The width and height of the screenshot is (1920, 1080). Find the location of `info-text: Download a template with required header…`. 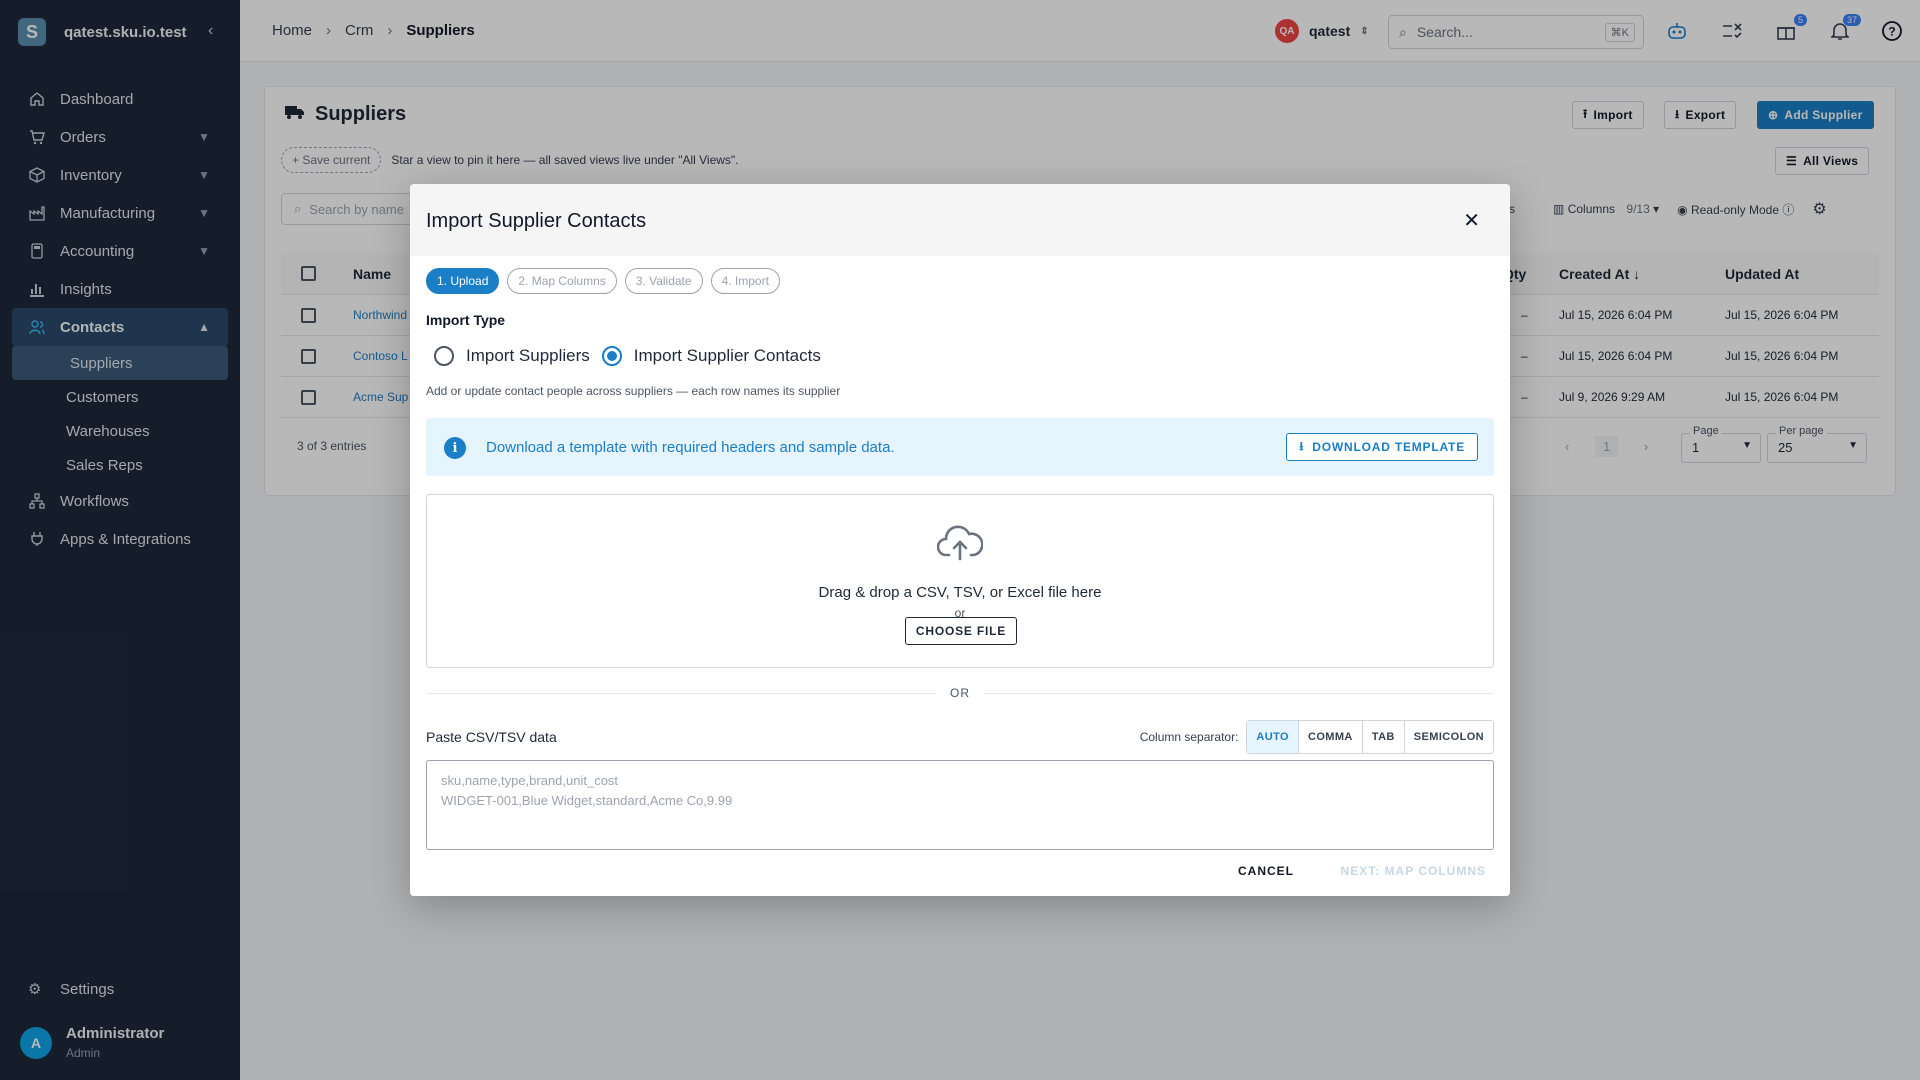

info-text: Download a template with required header… is located at coordinates (690, 447).